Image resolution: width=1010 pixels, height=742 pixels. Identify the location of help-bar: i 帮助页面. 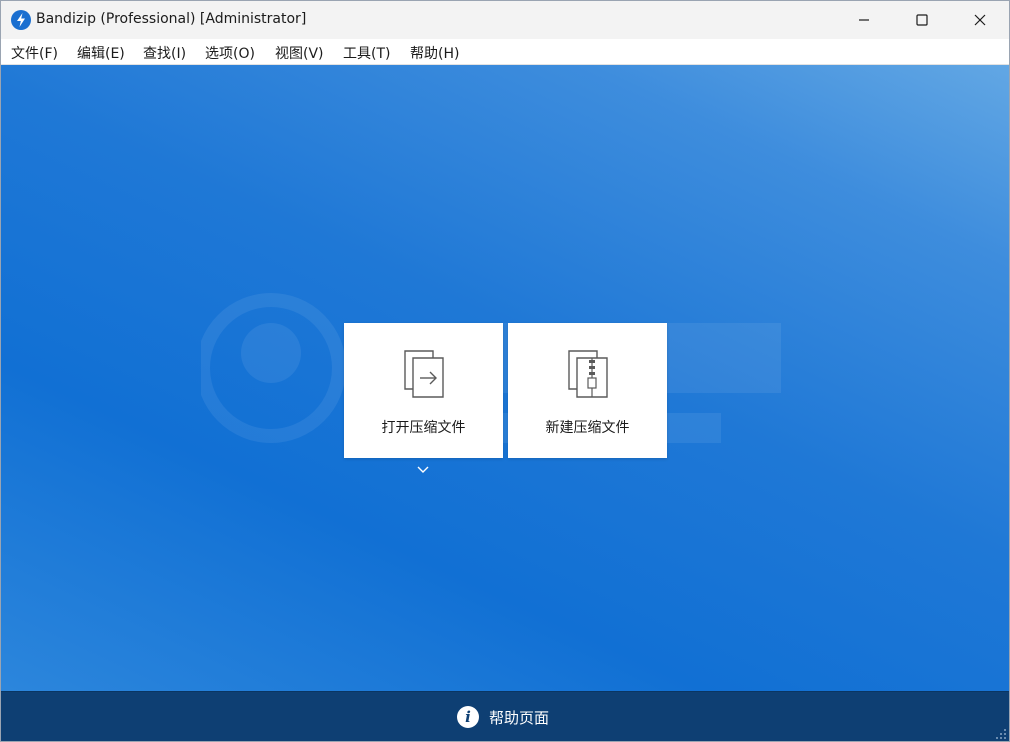
(505, 716).